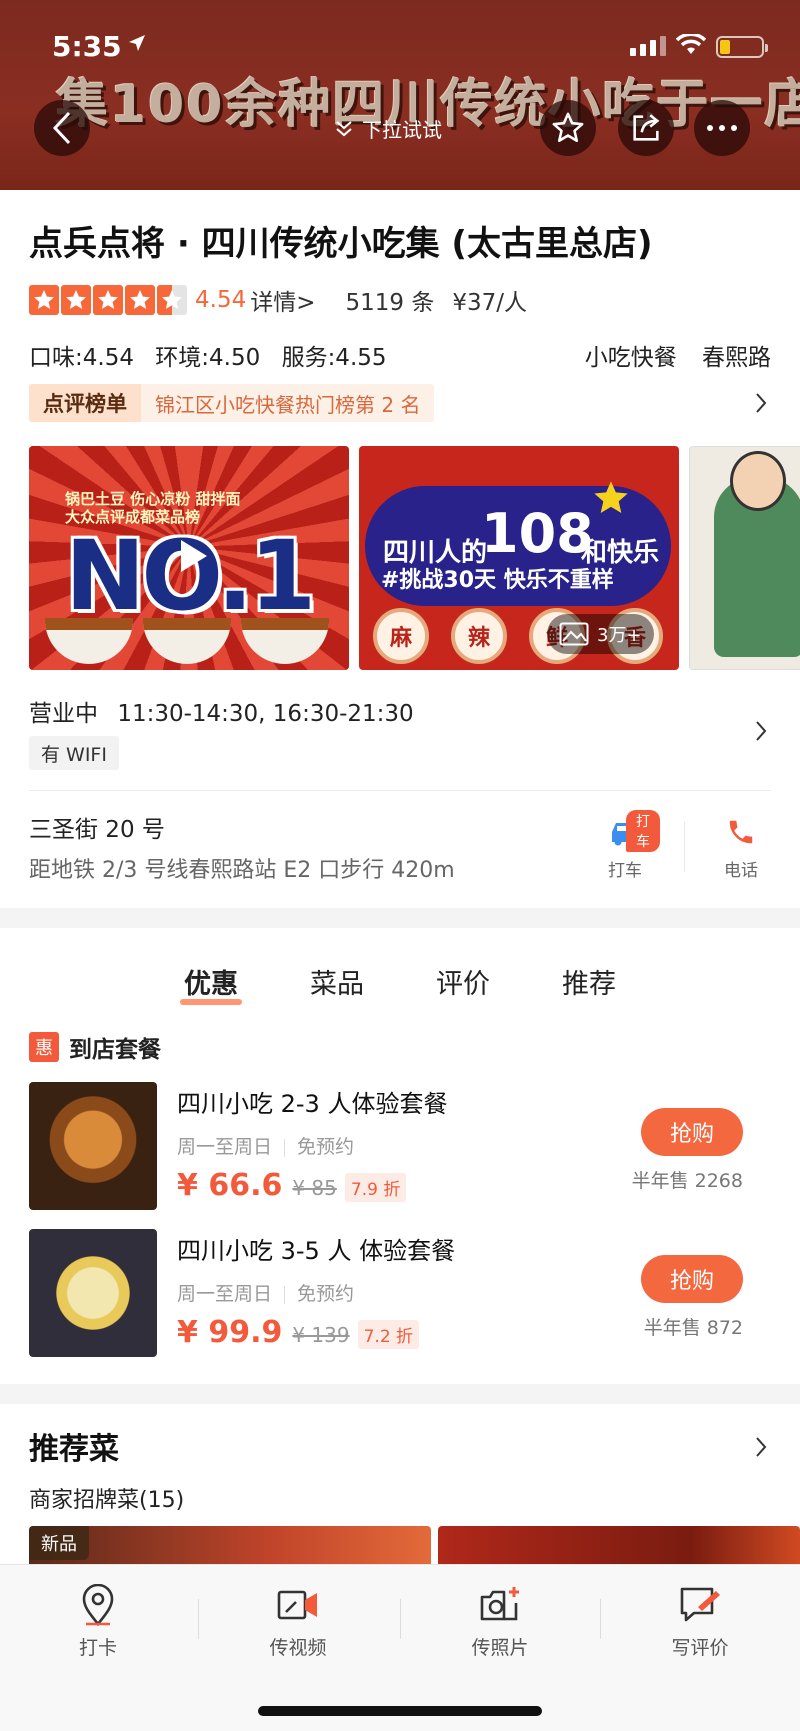  Describe the element at coordinates (334, 358) in the screenshot. I see `service-score: 服务:4.55` at that location.